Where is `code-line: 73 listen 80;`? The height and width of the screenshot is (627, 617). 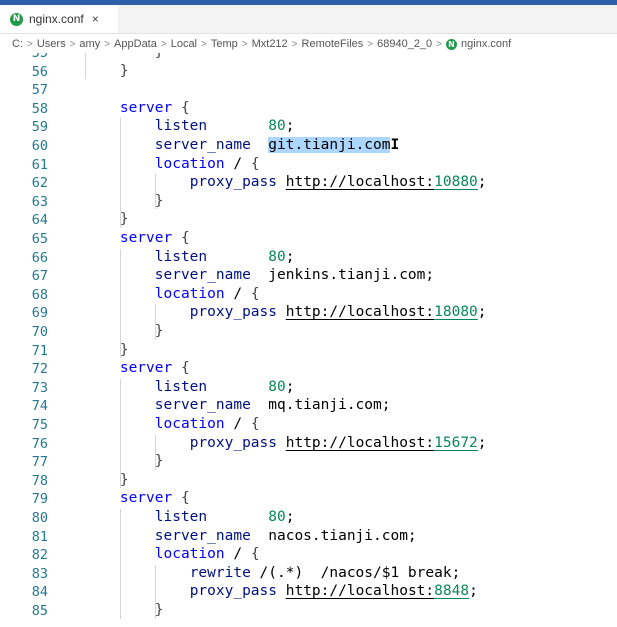 code-line: 73 listen 80; is located at coordinates (308, 388).